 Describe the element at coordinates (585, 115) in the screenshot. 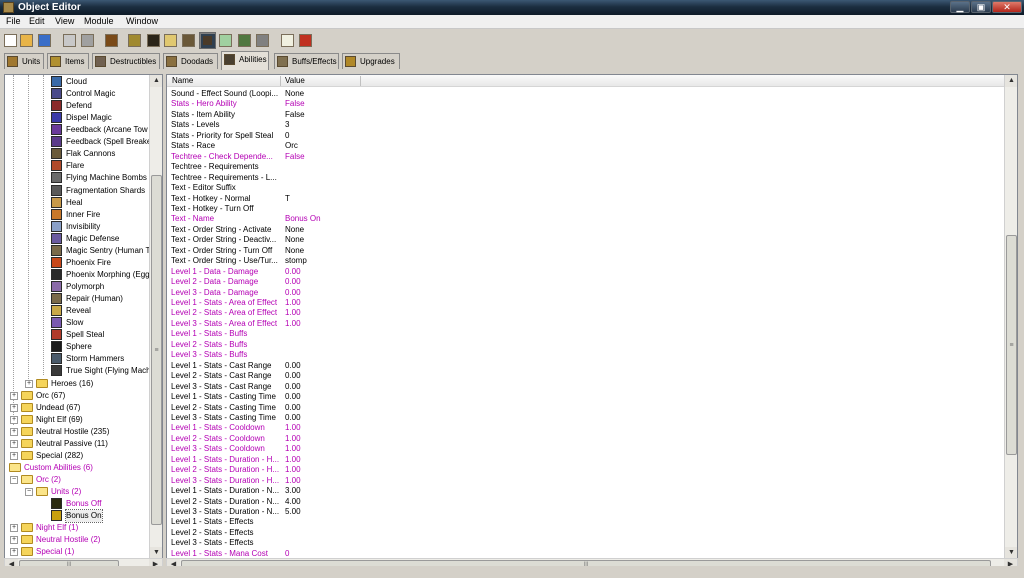

I see `grid-row: Stats - Item Ability False` at that location.